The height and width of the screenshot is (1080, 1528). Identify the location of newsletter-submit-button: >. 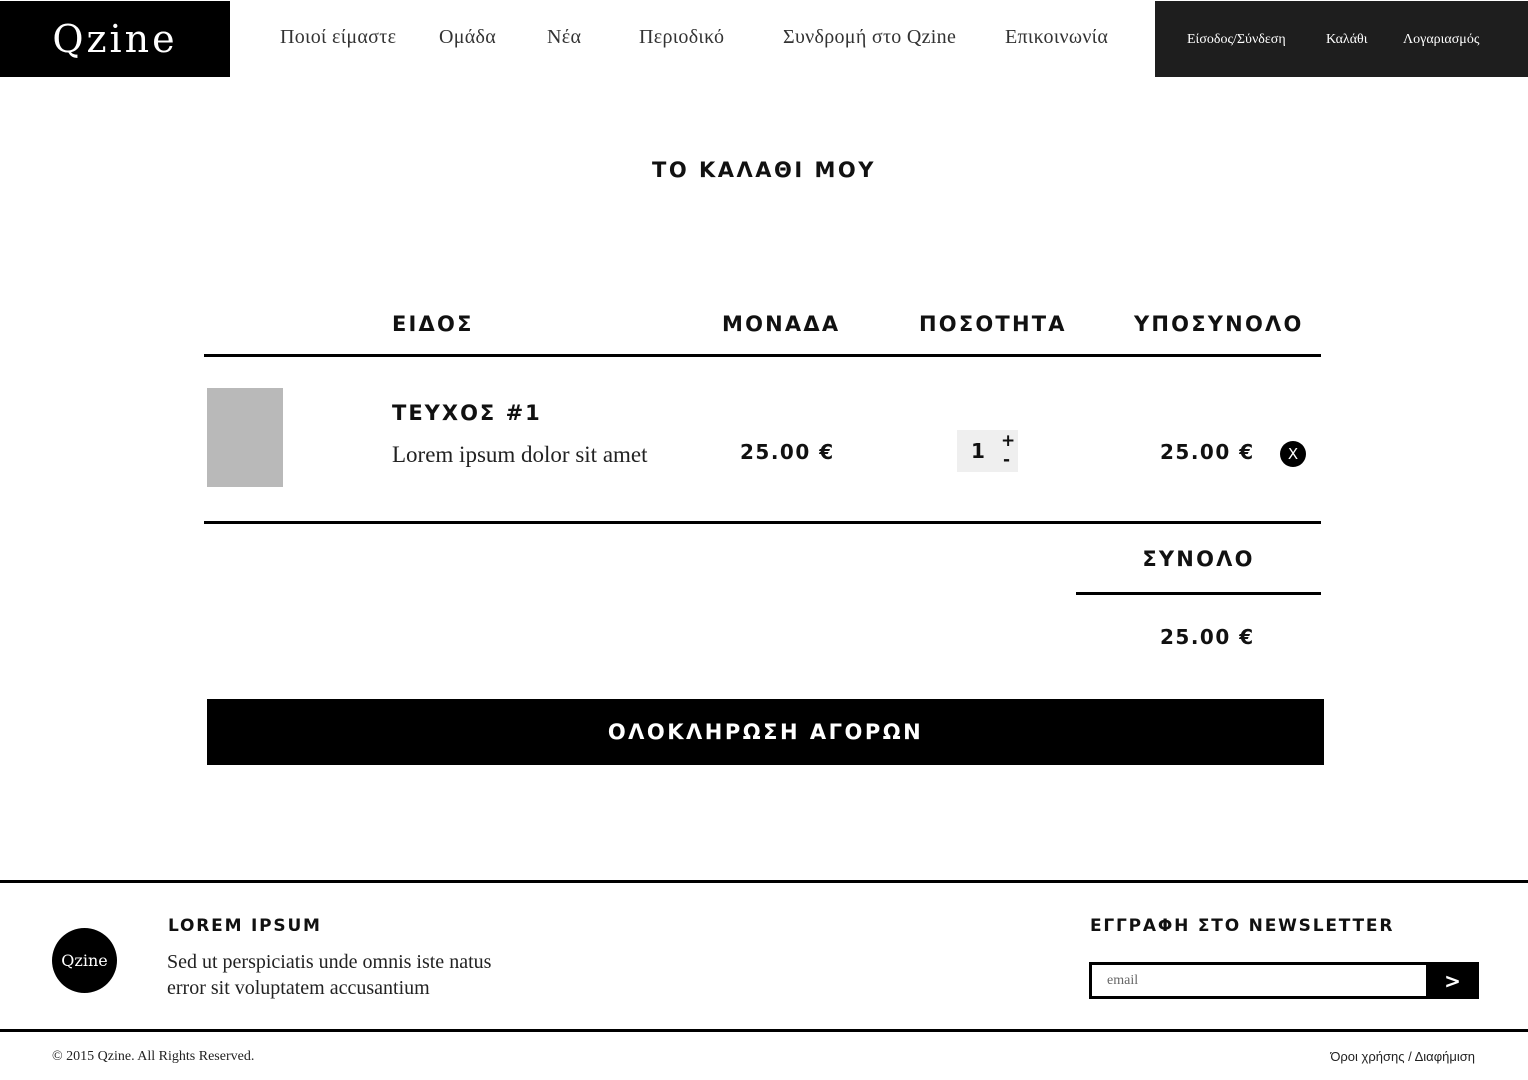
(1452, 980).